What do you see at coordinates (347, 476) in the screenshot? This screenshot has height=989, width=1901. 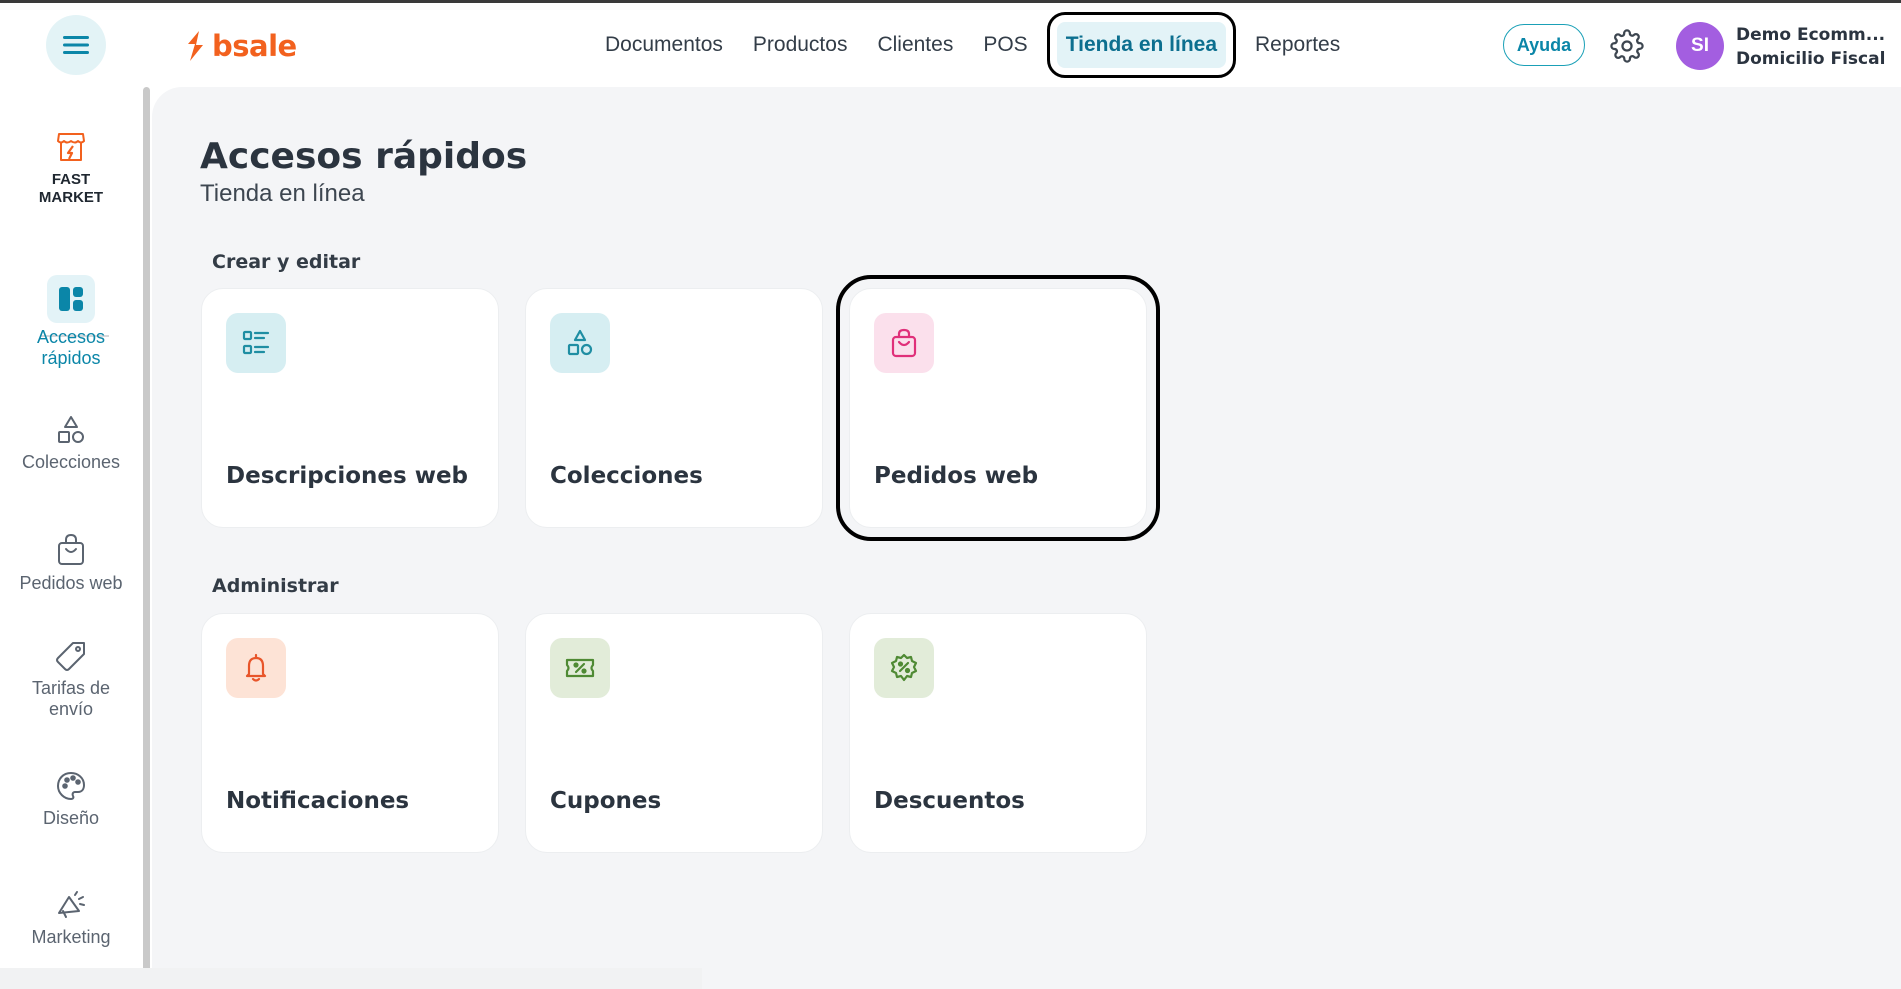 I see `card-label: Descripciones web` at bounding box center [347, 476].